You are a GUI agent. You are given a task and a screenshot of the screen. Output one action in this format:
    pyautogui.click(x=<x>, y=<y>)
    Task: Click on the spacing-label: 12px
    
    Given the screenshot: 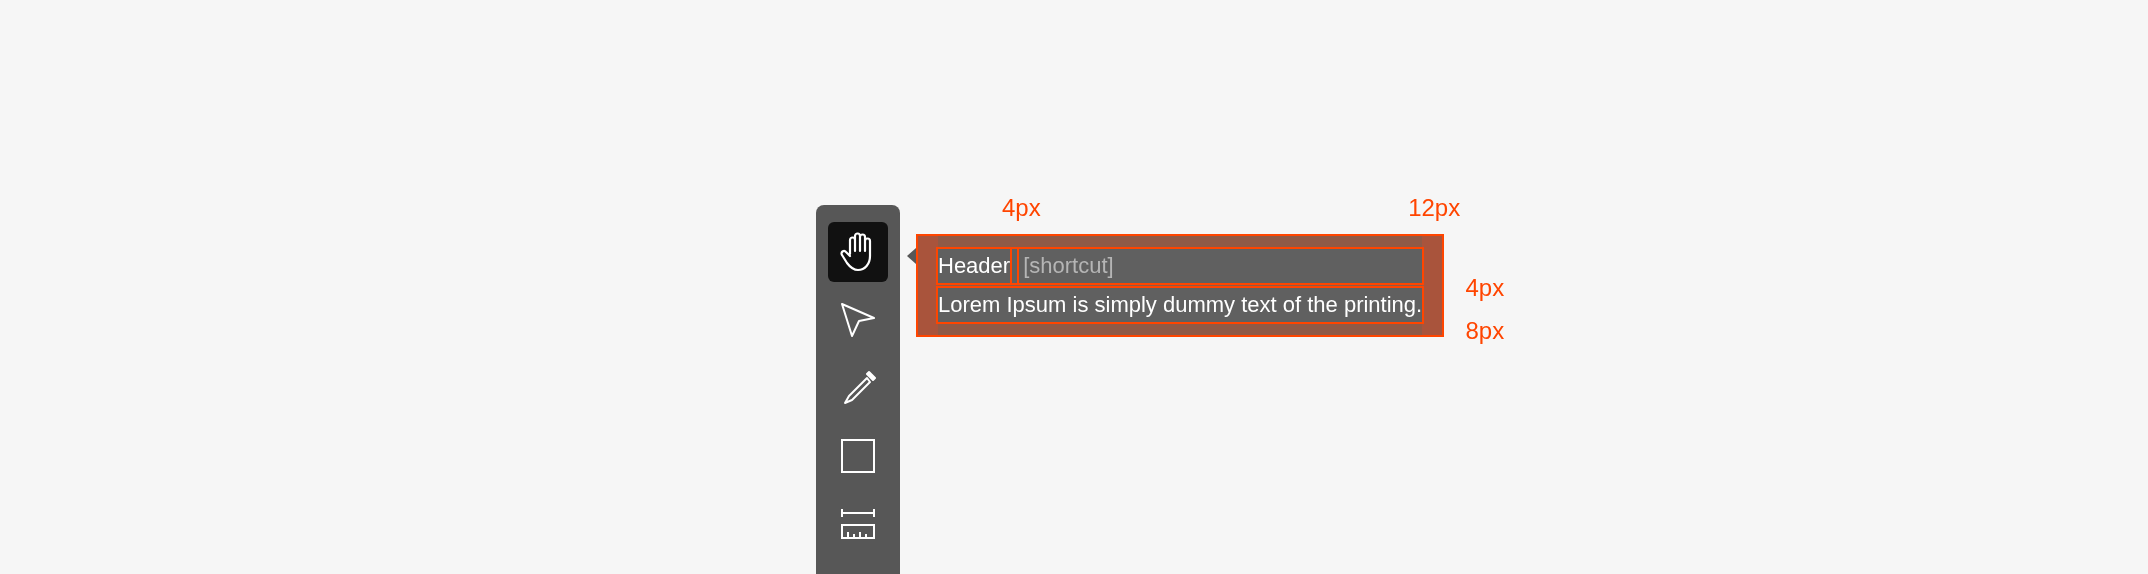 What is the action you would take?
    pyautogui.click(x=1434, y=208)
    